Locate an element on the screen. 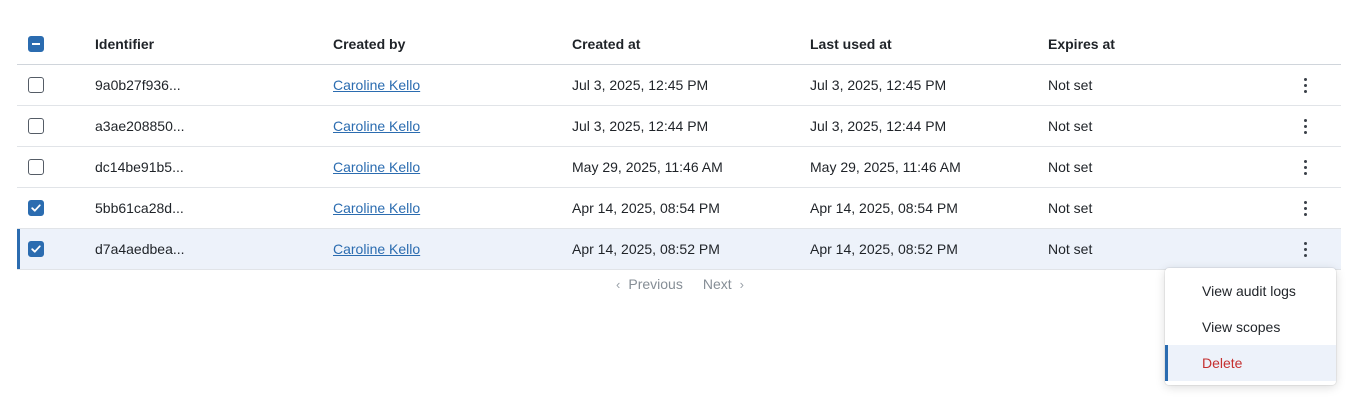 The width and height of the screenshot is (1360, 407). previous-label: Previous is located at coordinates (655, 284).